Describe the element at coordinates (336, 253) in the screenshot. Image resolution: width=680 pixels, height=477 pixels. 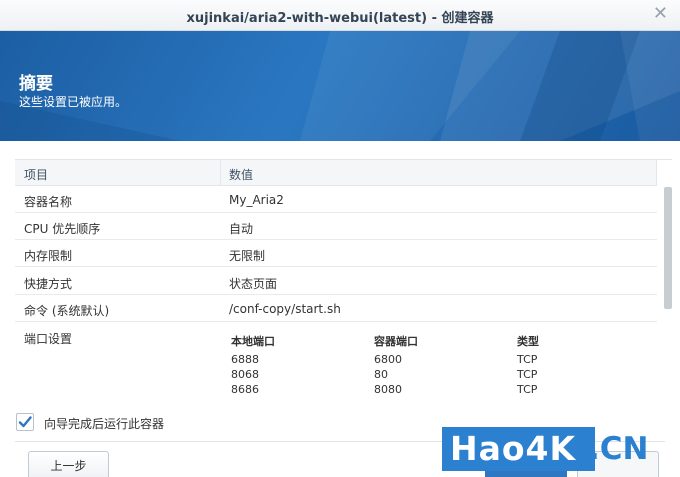
I see `table-row: 内存限制 无限制` at that location.